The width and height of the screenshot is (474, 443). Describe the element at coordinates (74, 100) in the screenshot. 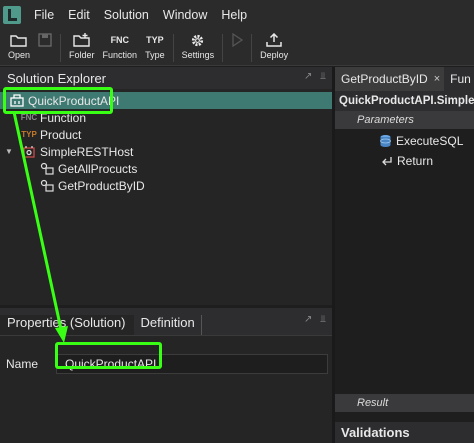

I see `tree-item-label: QuickProductAPI` at that location.